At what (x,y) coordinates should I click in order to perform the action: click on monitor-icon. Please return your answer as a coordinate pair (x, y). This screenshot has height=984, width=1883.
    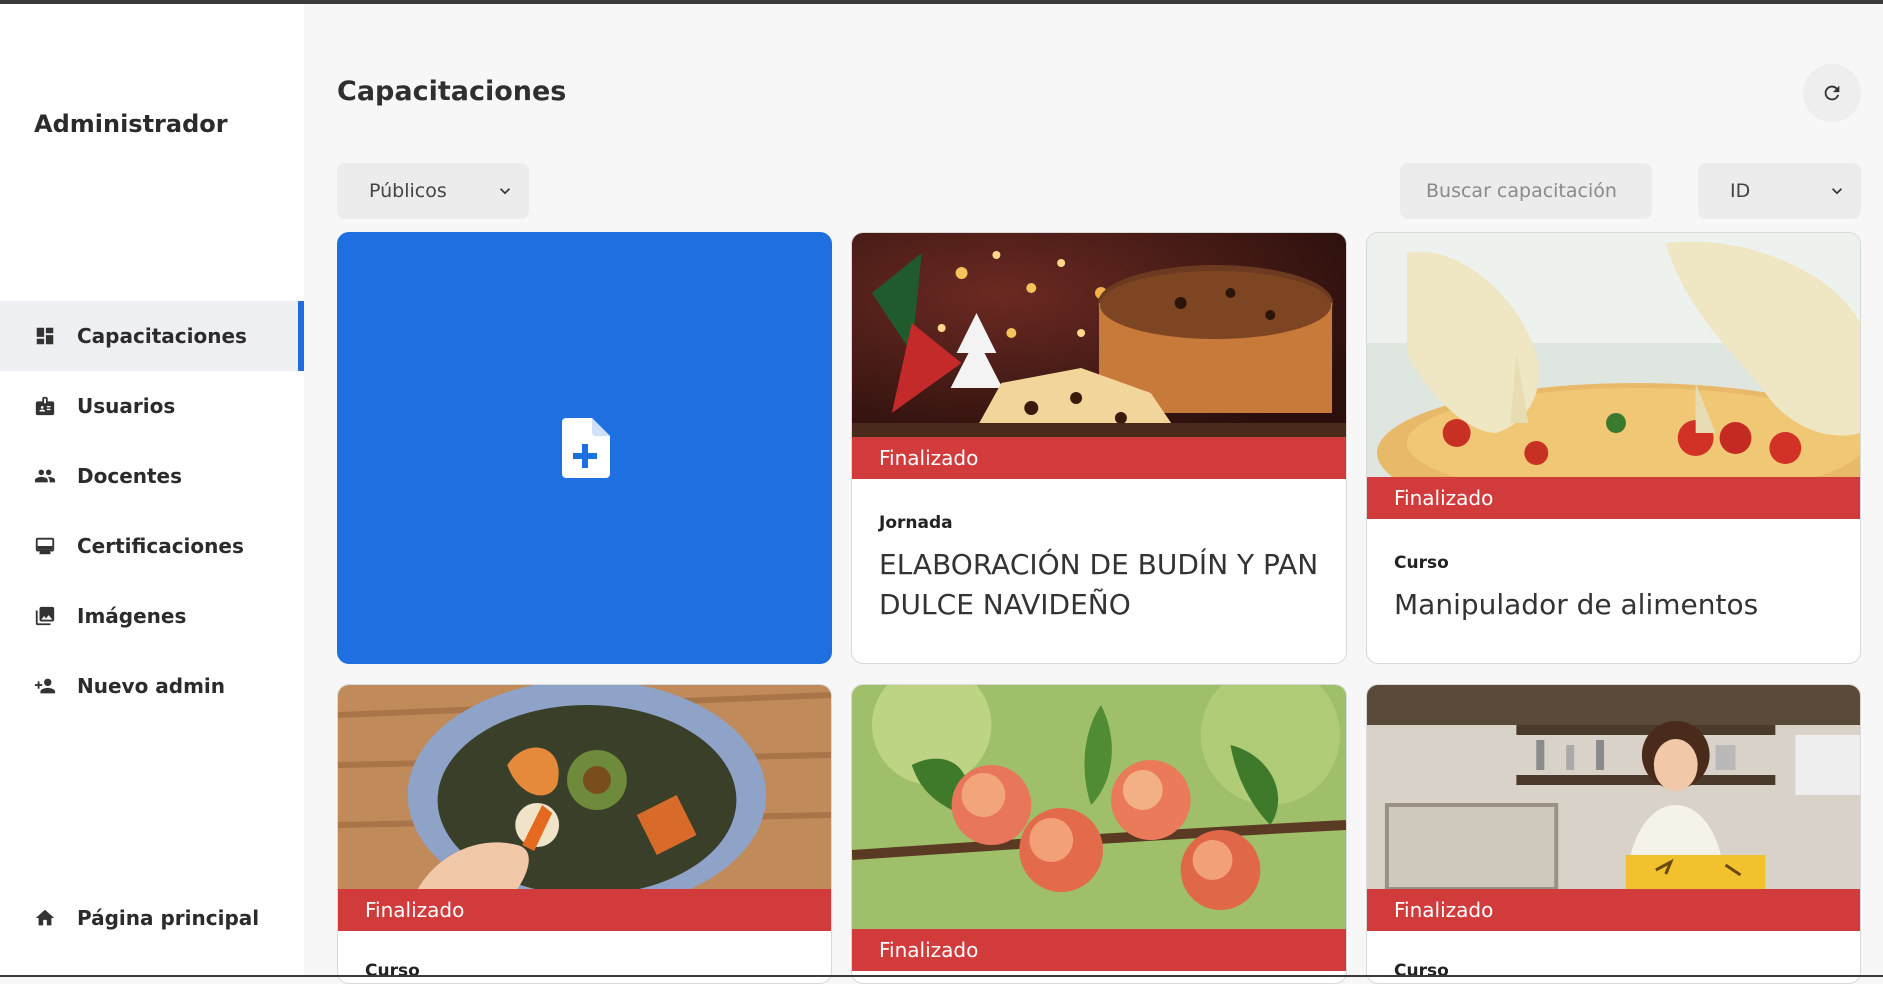
    Looking at the image, I should click on (45, 546).